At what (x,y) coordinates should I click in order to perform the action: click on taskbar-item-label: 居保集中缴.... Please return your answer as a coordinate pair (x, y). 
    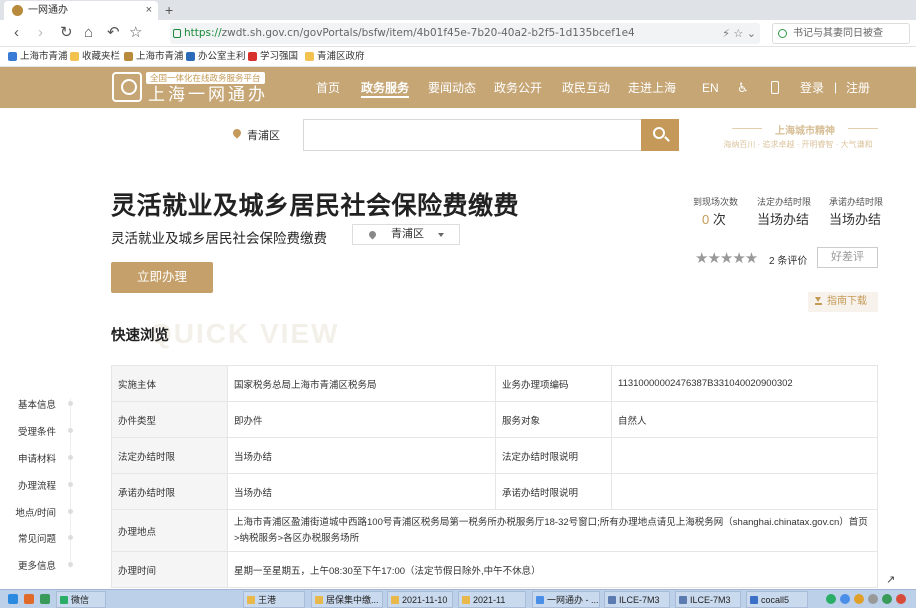
    Looking at the image, I should click on (352, 600).